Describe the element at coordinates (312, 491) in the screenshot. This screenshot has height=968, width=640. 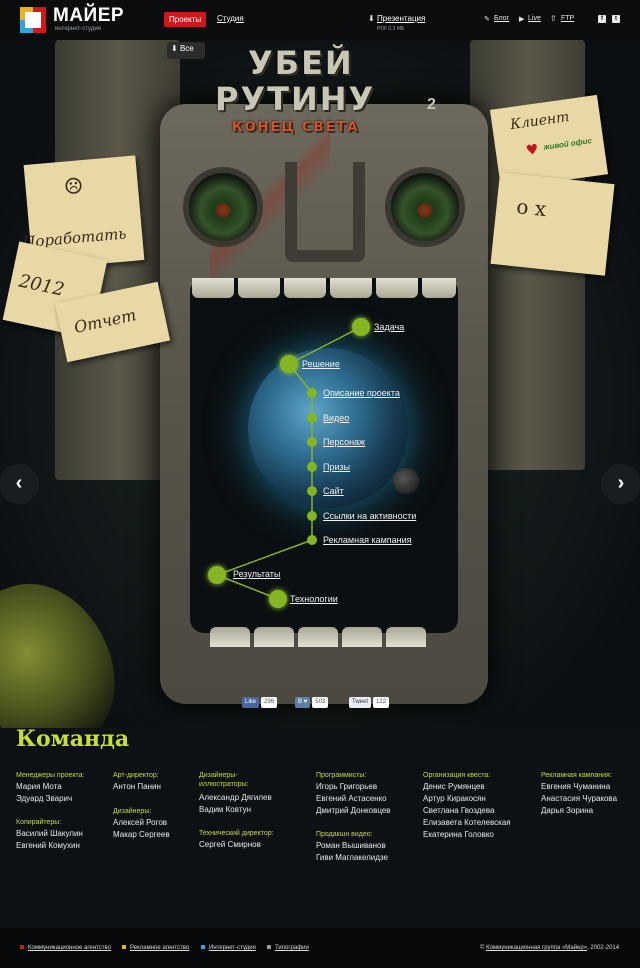
I see `menu-node-site` at that location.